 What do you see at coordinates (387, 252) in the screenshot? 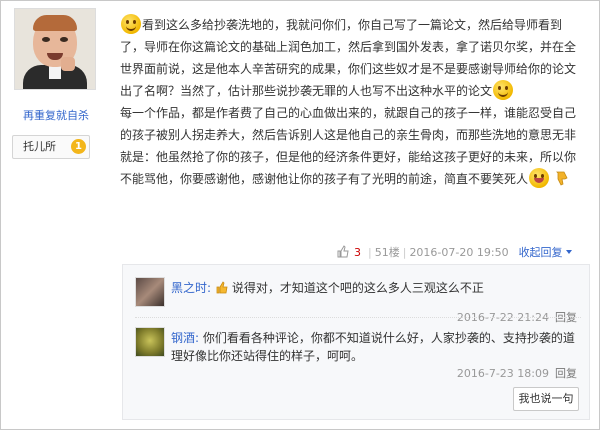
I see `floor-number: 51楼` at bounding box center [387, 252].